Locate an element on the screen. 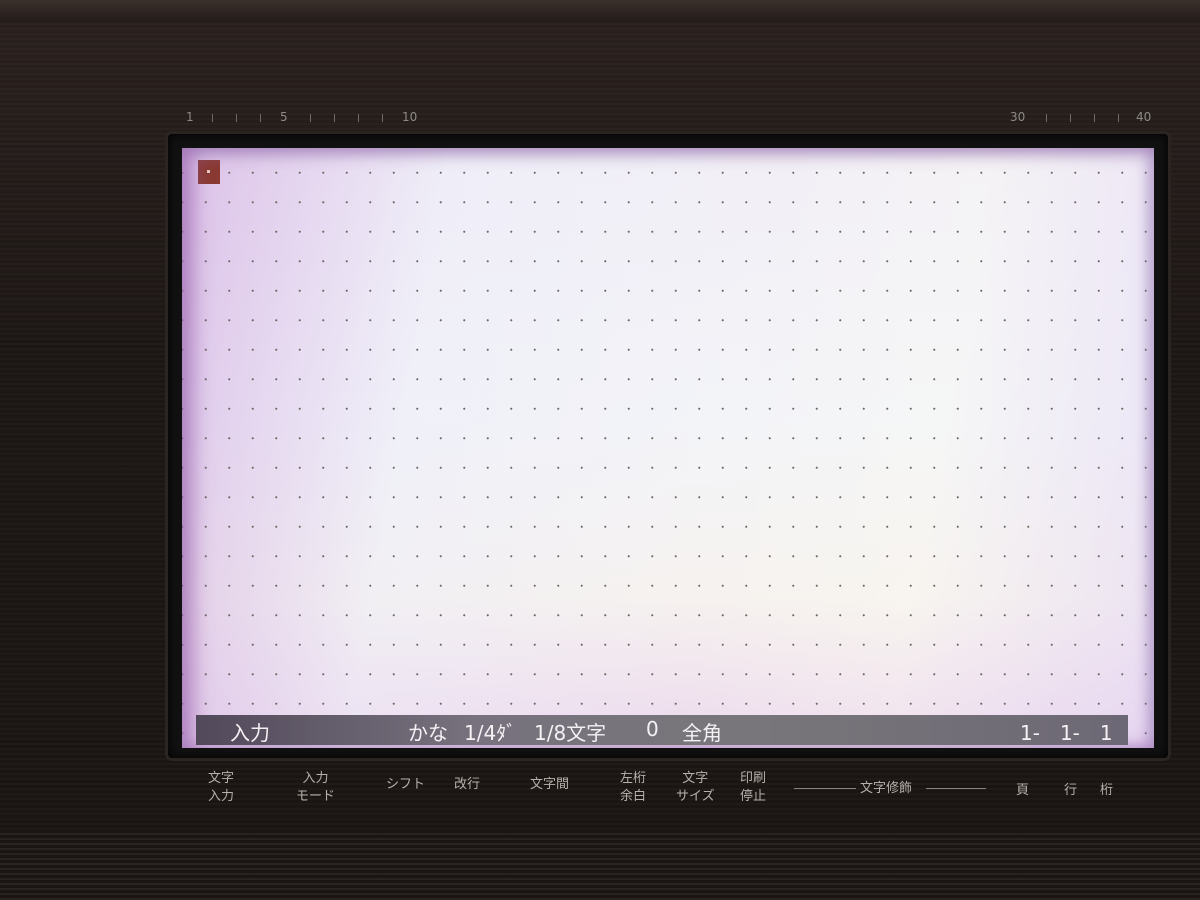 The width and height of the screenshot is (1200, 900). status-kana: かな is located at coordinates (428, 733).